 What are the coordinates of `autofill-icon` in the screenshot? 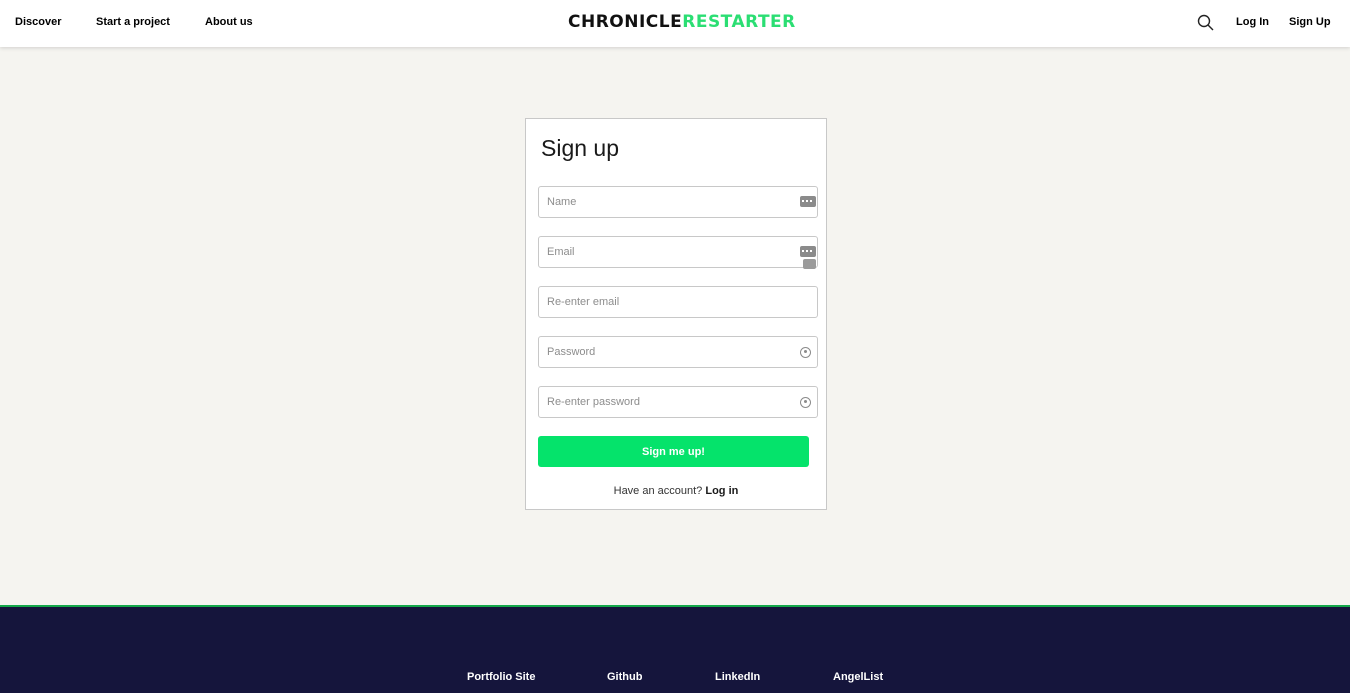 It's located at (808, 251).